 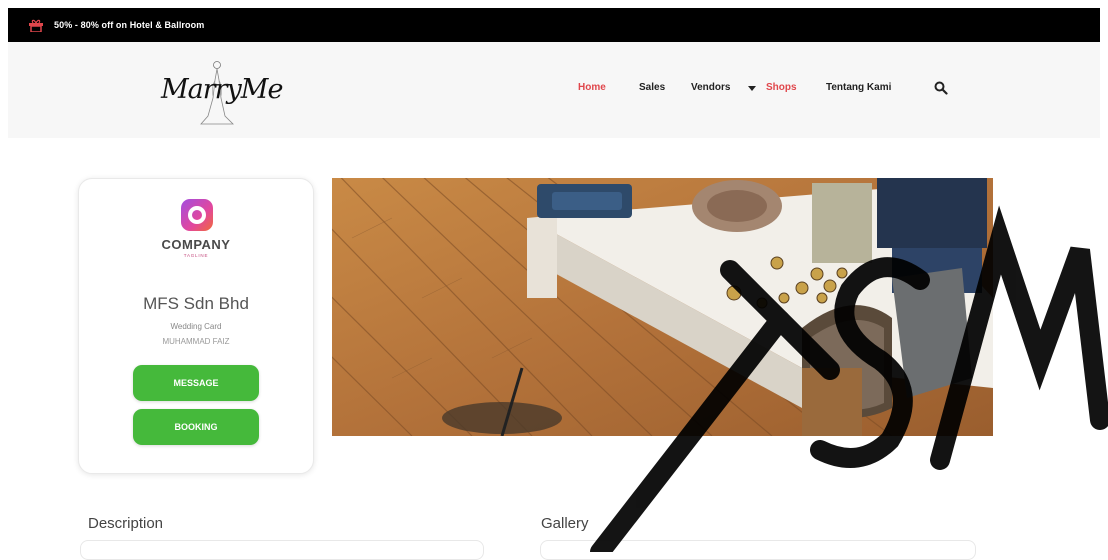 I want to click on nav-about: Tentang Kami, so click(x=858, y=87).